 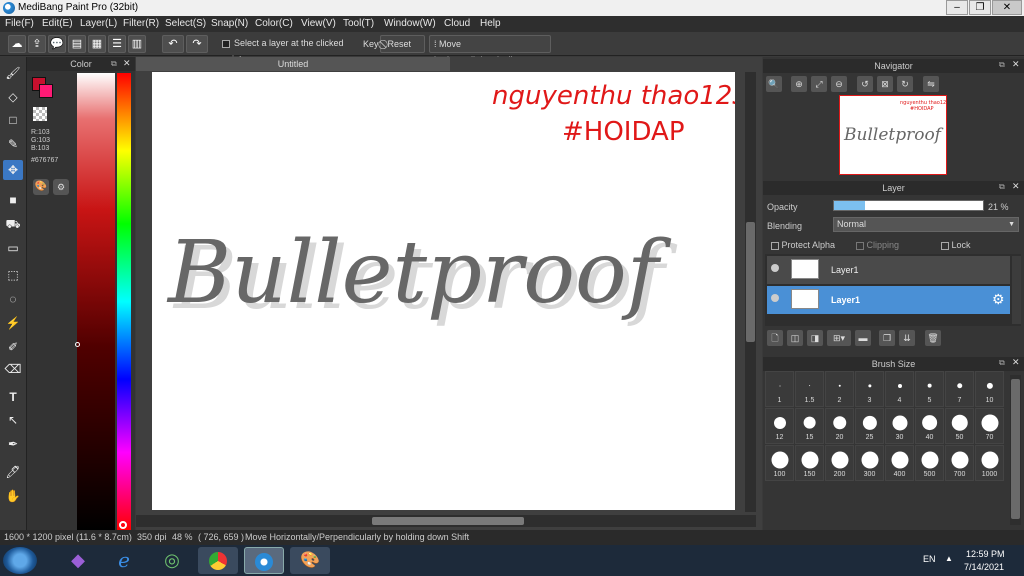 I want to click on brush-size-cell: 300, so click(x=869, y=463).